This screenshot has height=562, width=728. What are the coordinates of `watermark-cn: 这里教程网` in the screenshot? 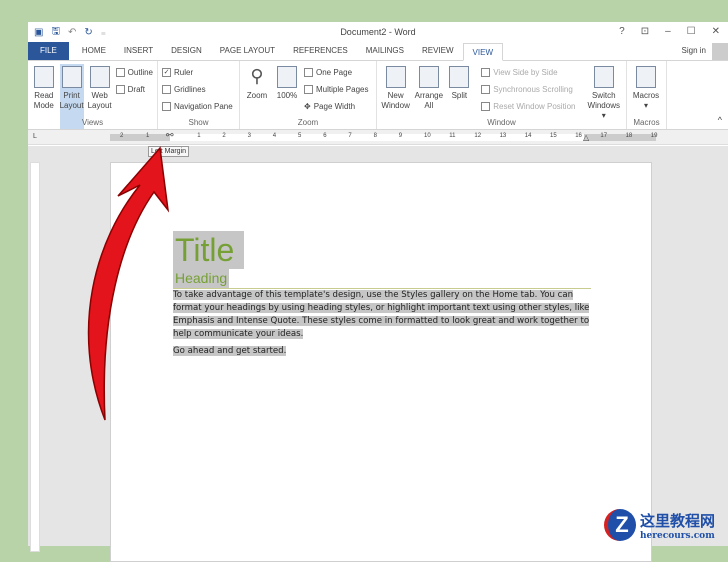 It's located at (678, 520).